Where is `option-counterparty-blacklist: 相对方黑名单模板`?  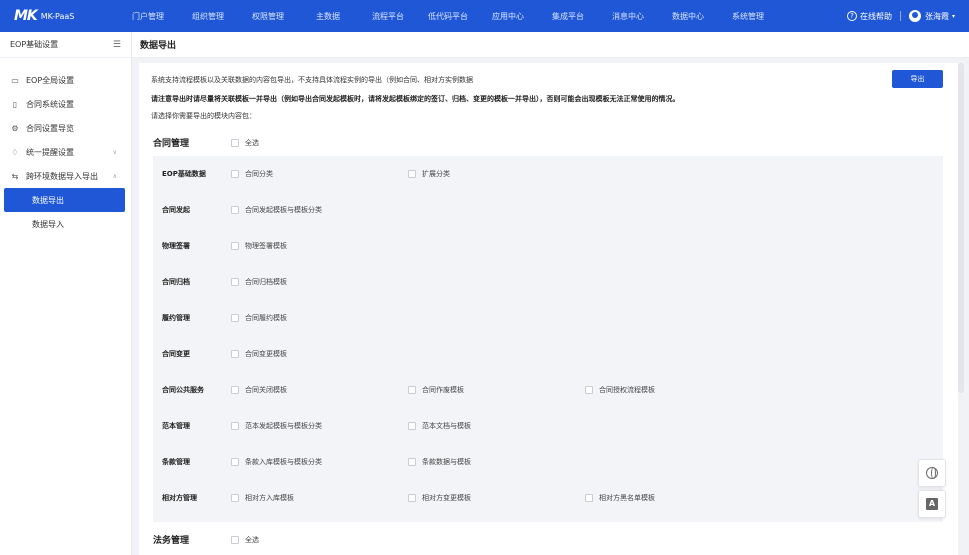
option-counterparty-blacklist: 相对方黑名单模板 is located at coordinates (620, 498).